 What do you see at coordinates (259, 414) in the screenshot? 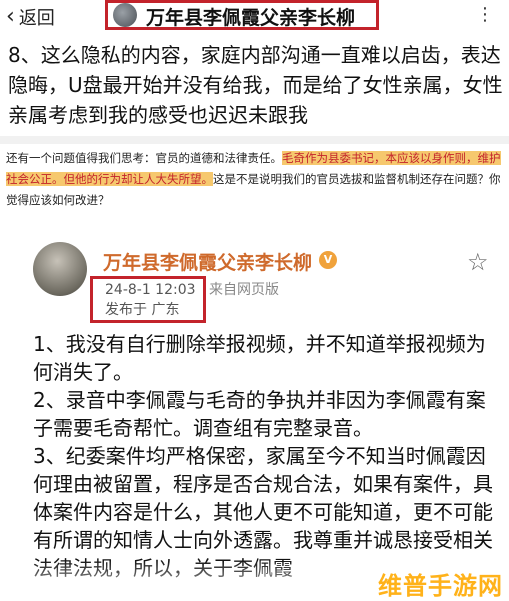
I see `body-line: 2、录音中李佩霞与毛奇的争执并非因为李佩霞有案子需要毛奇帮忙。调查组有完整录音。` at bounding box center [259, 414].